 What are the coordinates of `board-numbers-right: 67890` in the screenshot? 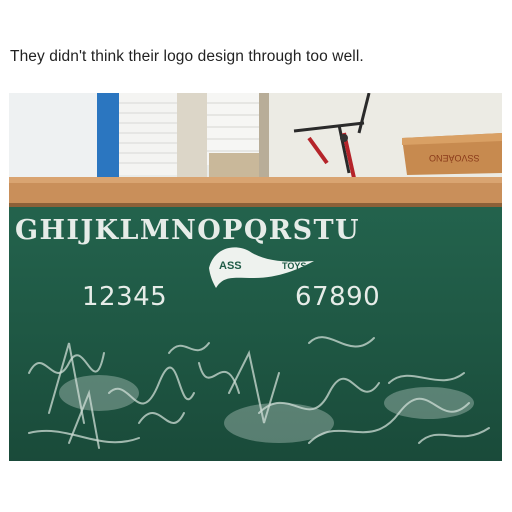 It's located at (338, 297).